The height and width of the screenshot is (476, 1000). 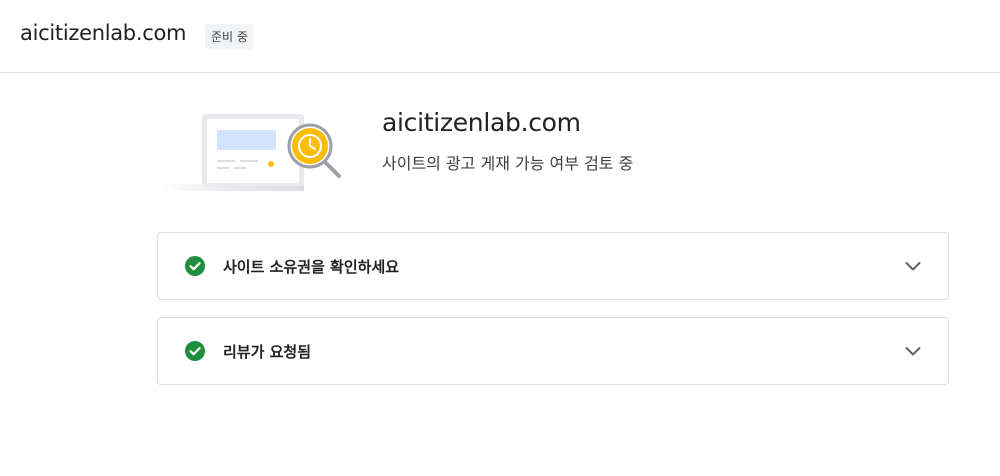 I want to click on hero-title: aicitizenlab.com, so click(x=481, y=122).